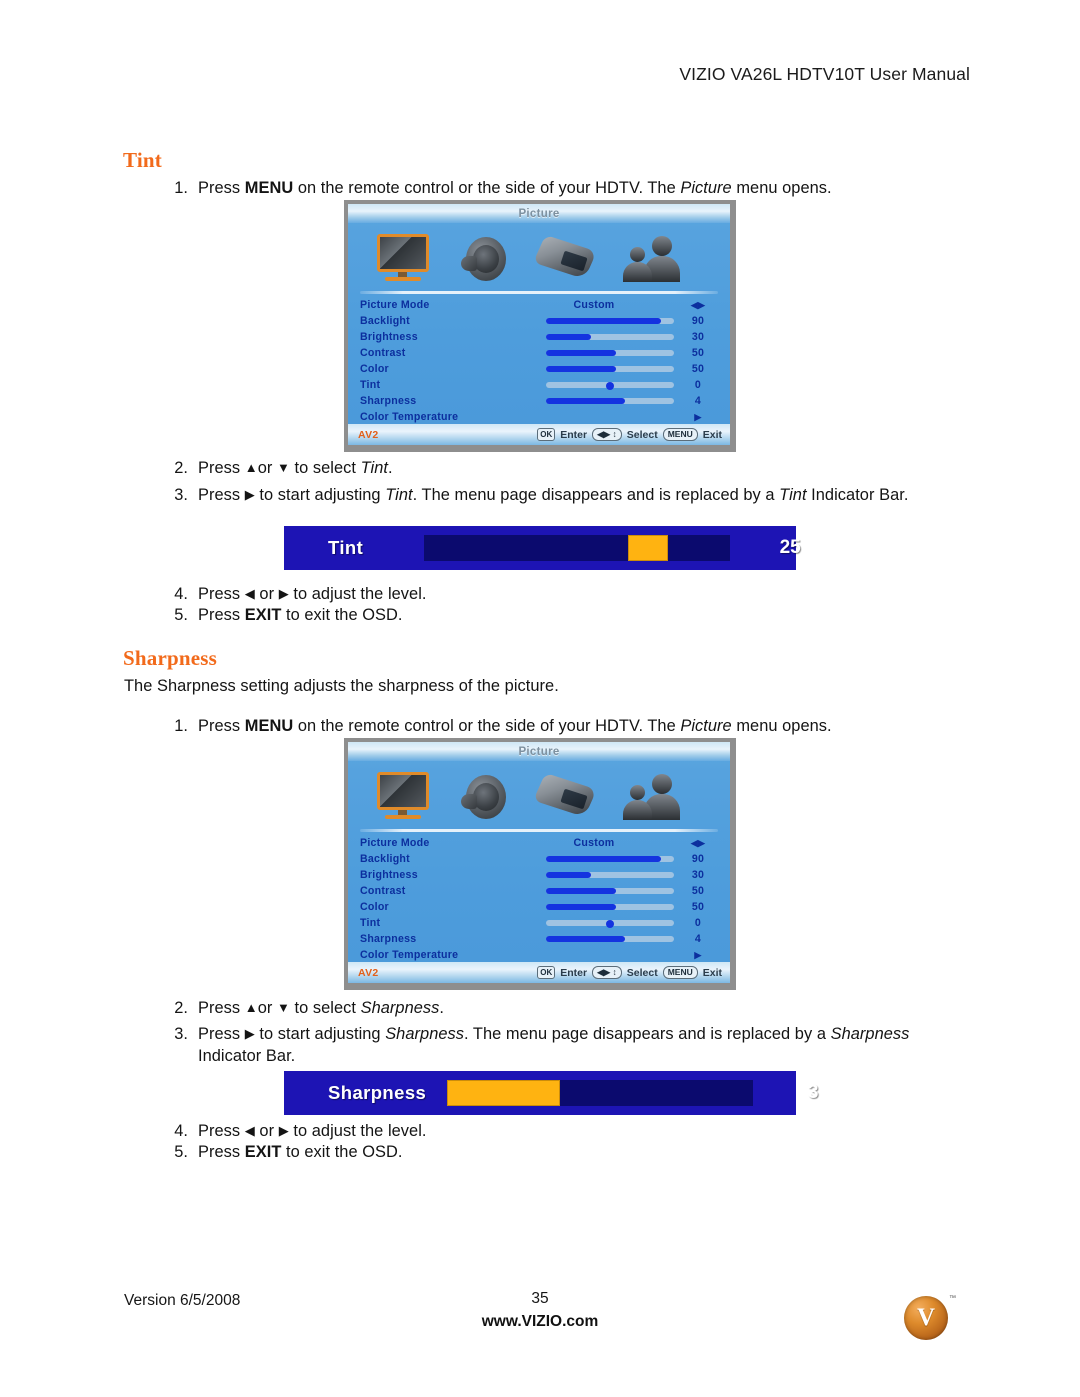 Image resolution: width=1080 pixels, height=1397 pixels. Describe the element at coordinates (553, 469) in the screenshot. I see `tint-step-2: 2. Press ▲or ▼ to select Tint.` at that location.